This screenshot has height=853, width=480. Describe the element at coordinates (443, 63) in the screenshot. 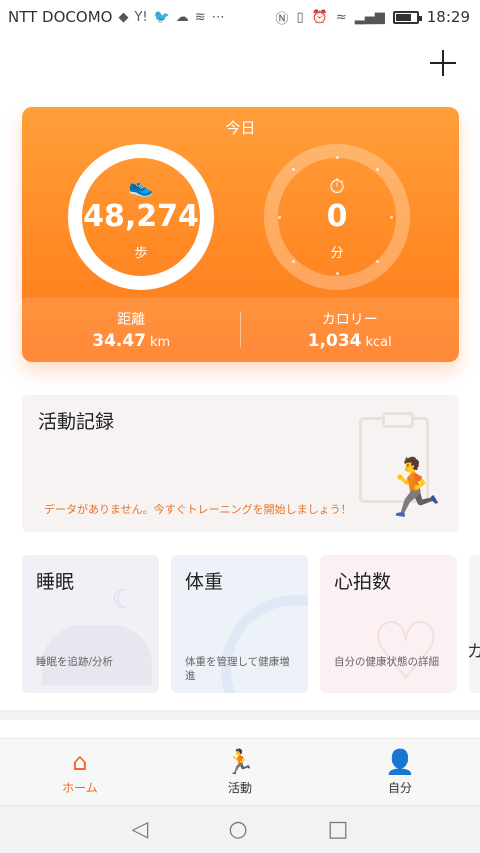

I see `plus-icon` at that location.